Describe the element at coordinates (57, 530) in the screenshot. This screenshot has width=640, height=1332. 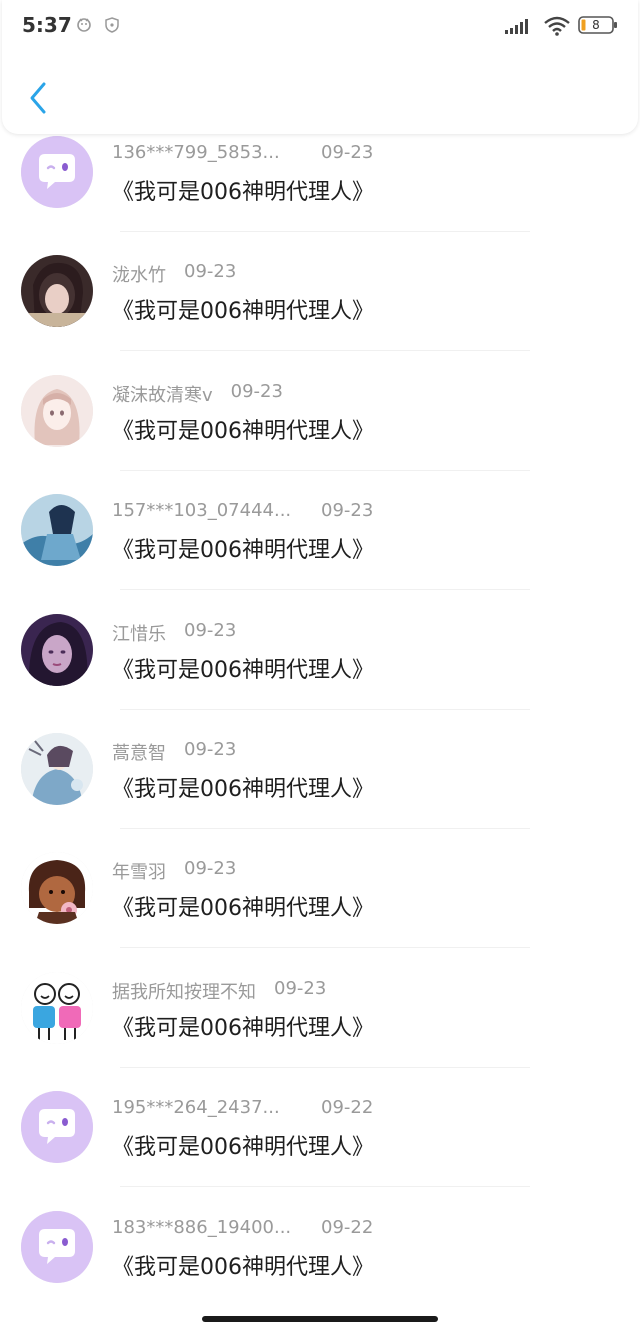
I see `anime-blue-avatar` at that location.